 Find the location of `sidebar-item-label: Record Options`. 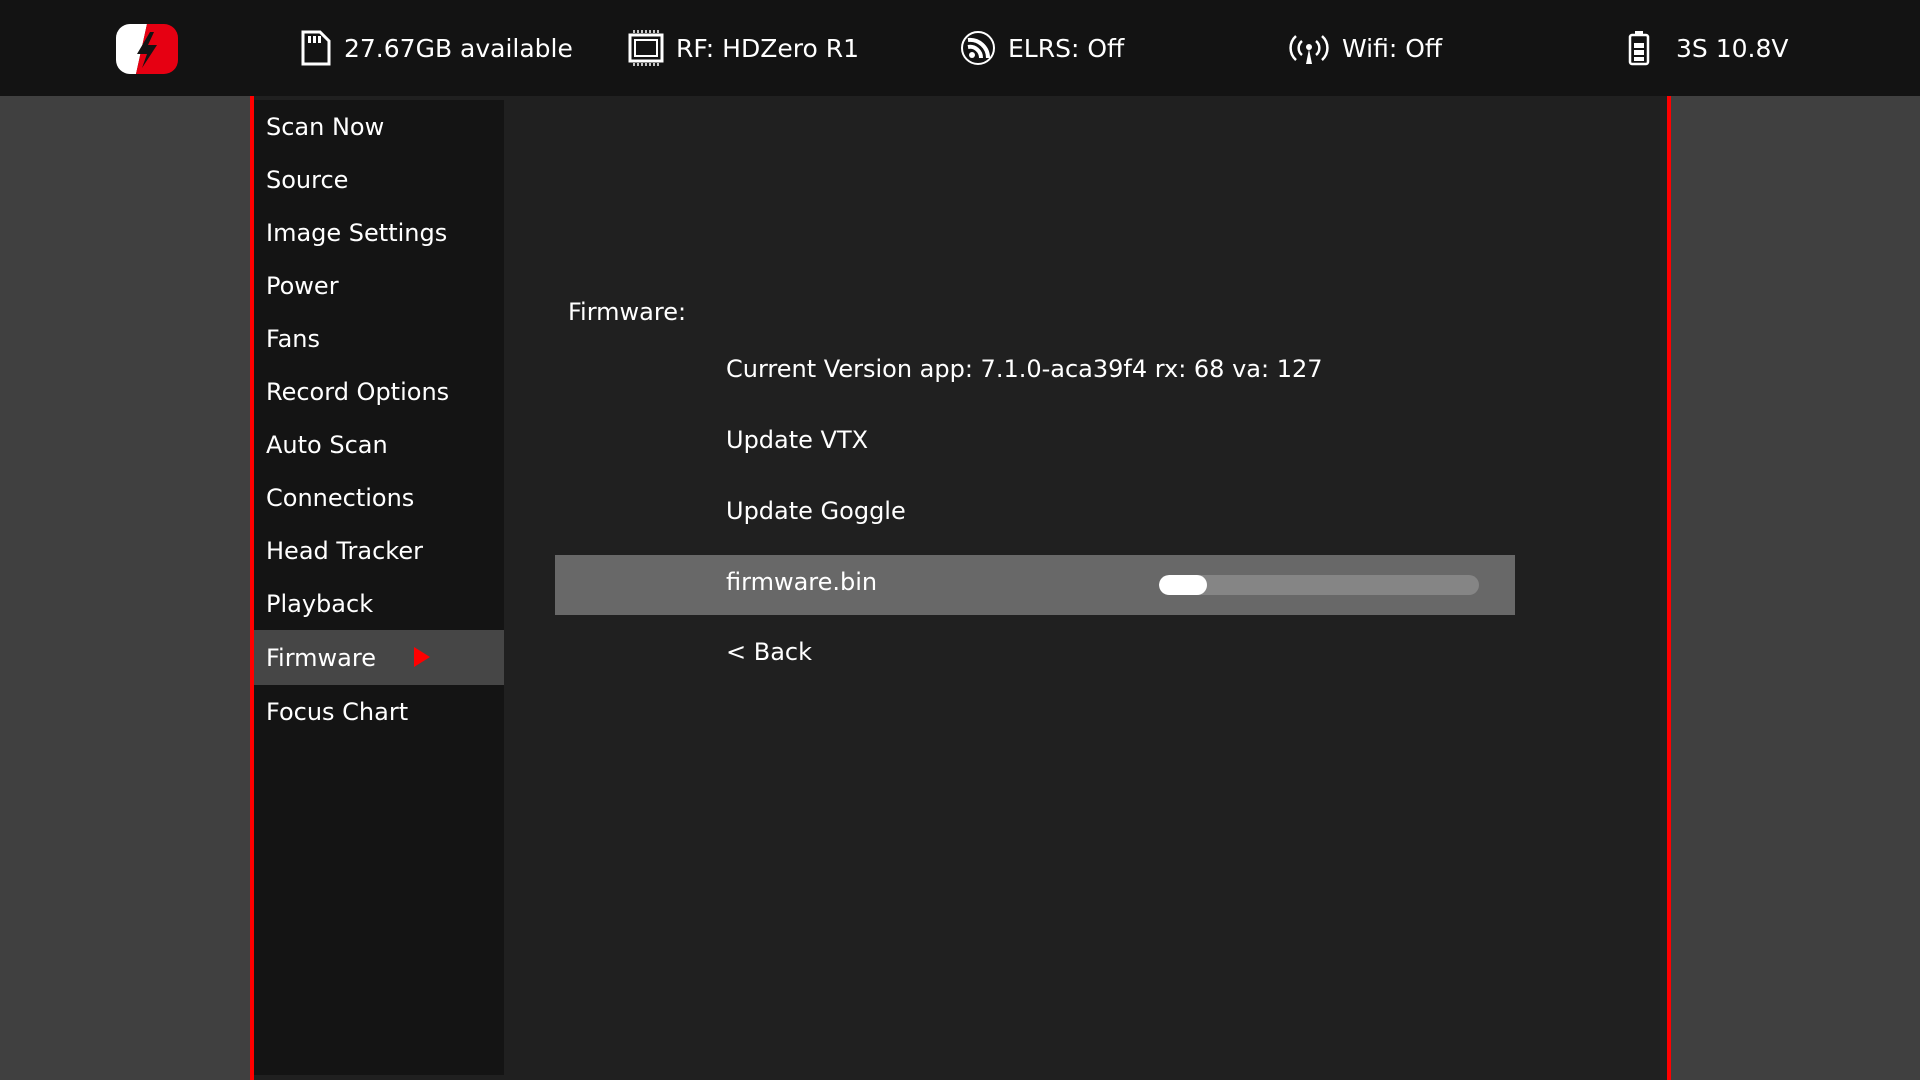

sidebar-item-label: Record Options is located at coordinates (358, 391).